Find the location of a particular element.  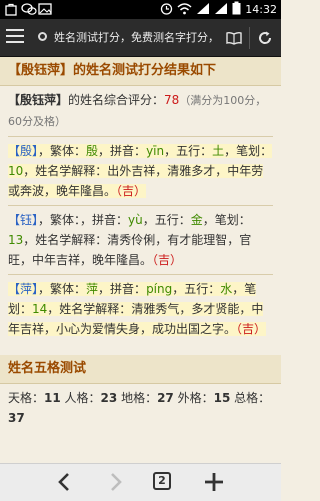

toolbar-divider is located at coordinates (249, 38).